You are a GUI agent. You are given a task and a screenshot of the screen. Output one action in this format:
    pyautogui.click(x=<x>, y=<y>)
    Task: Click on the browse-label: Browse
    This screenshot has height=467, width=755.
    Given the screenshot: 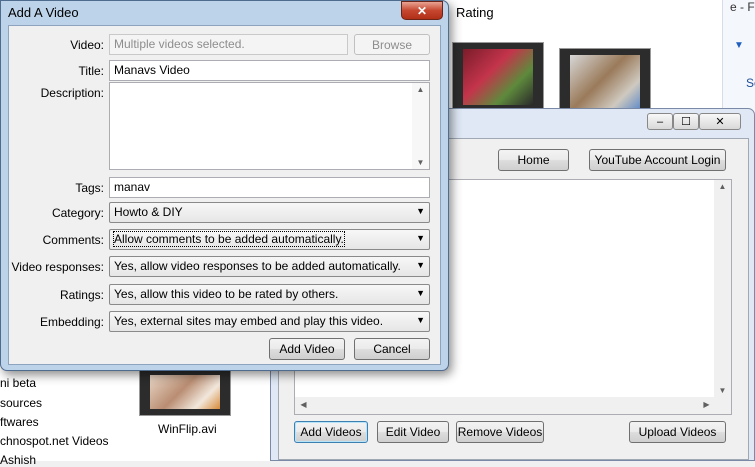 What is the action you would take?
    pyautogui.click(x=391, y=44)
    